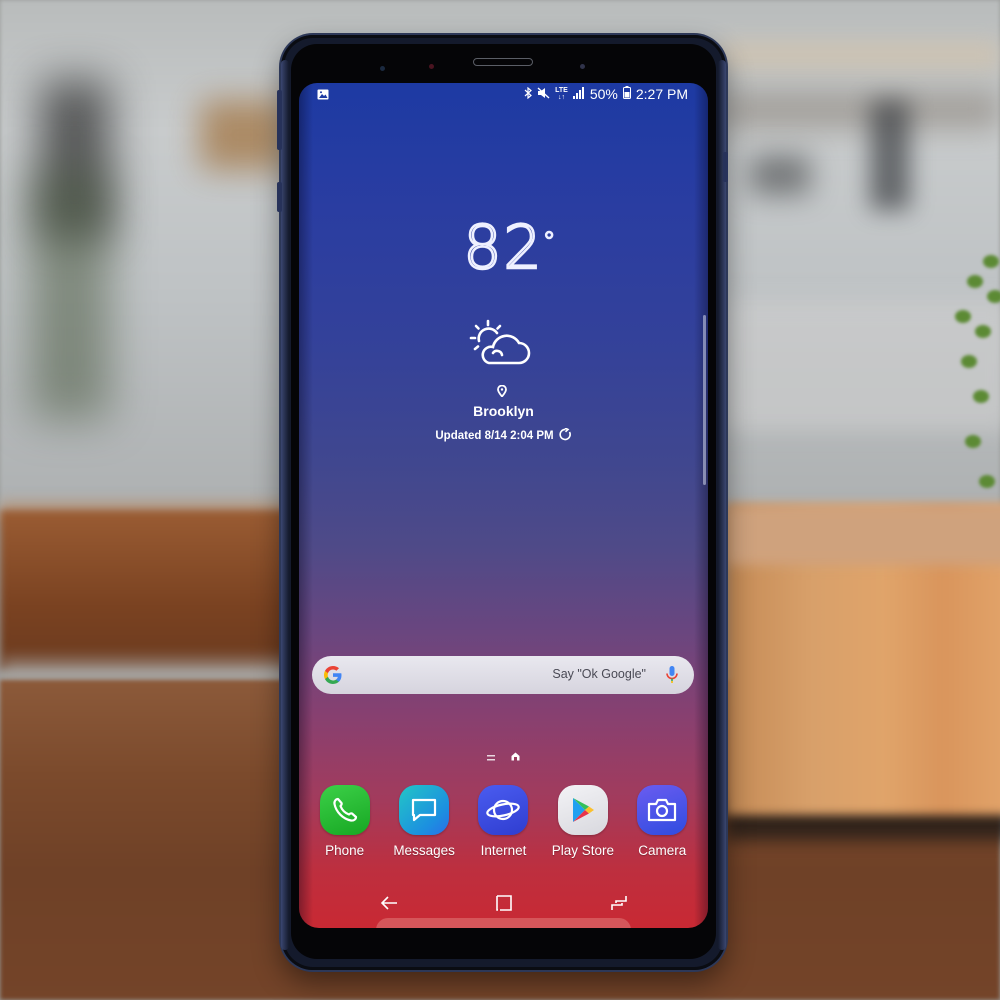  I want to click on led-indicator, so click(431, 66).